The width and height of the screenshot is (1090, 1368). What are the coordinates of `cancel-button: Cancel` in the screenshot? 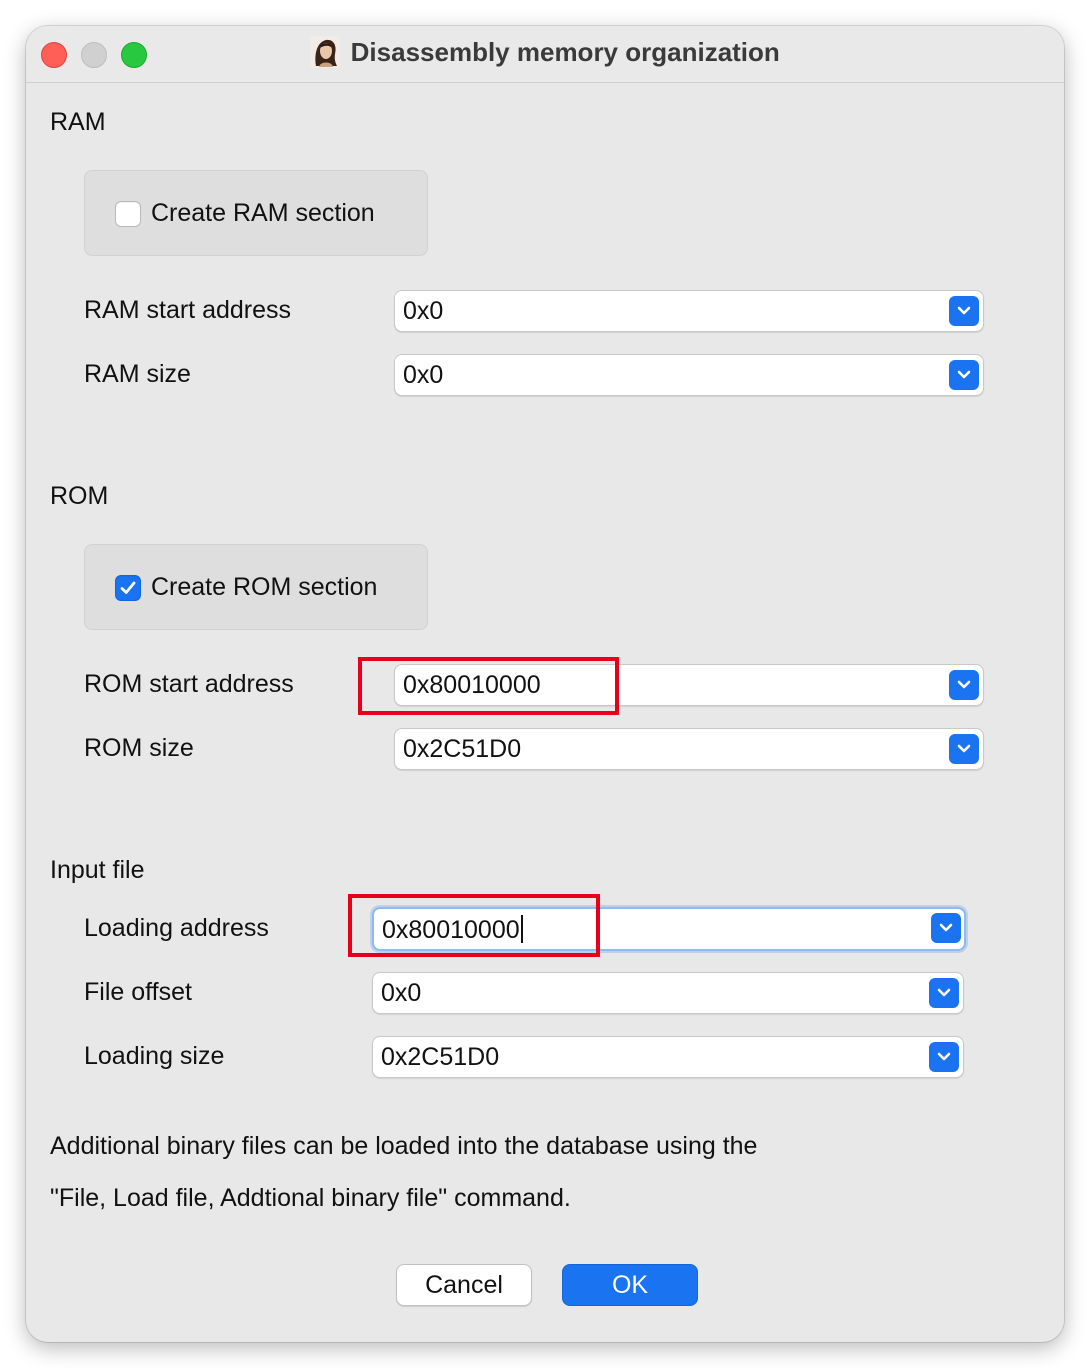 It's located at (464, 1285).